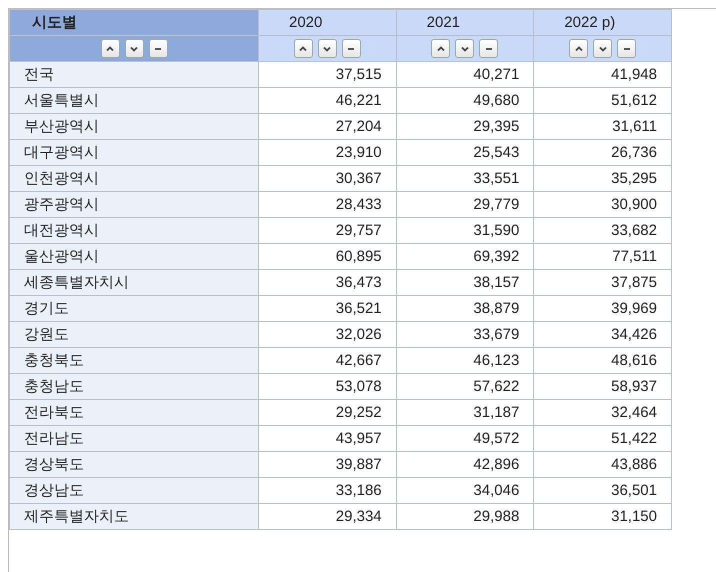 This screenshot has height=572, width=716. Describe the element at coordinates (134, 361) in the screenshot. I see `row-header-cell: 충청북도` at that location.